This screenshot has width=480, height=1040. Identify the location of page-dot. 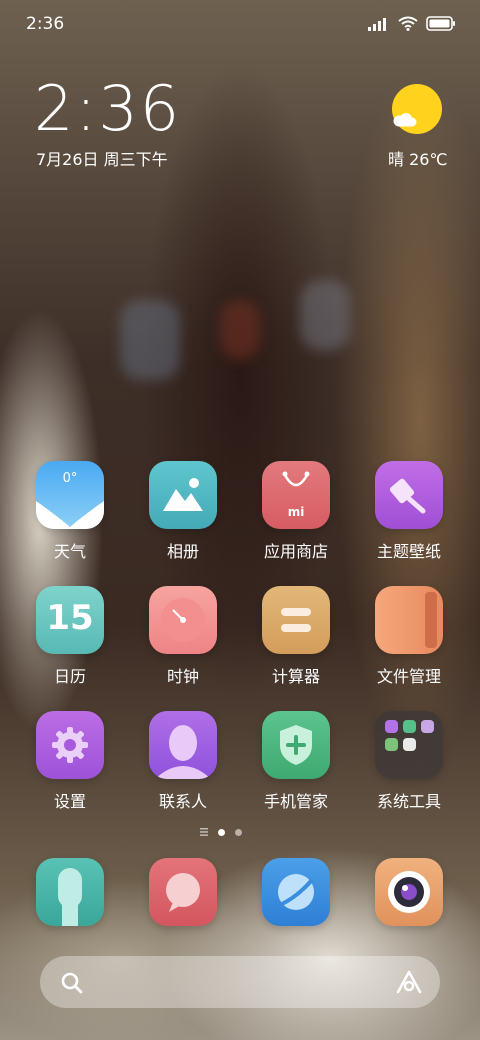
(238, 832).